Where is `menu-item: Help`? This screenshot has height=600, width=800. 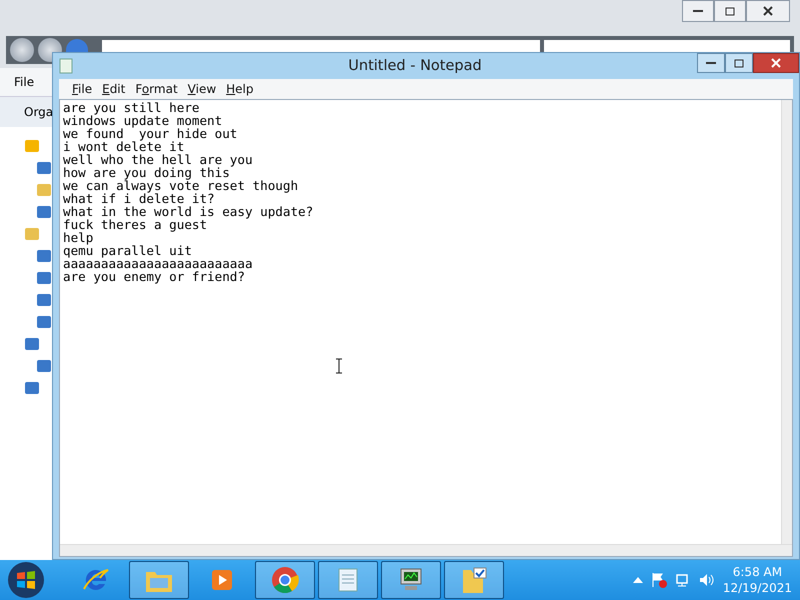
menu-item: Help is located at coordinates (240, 89).